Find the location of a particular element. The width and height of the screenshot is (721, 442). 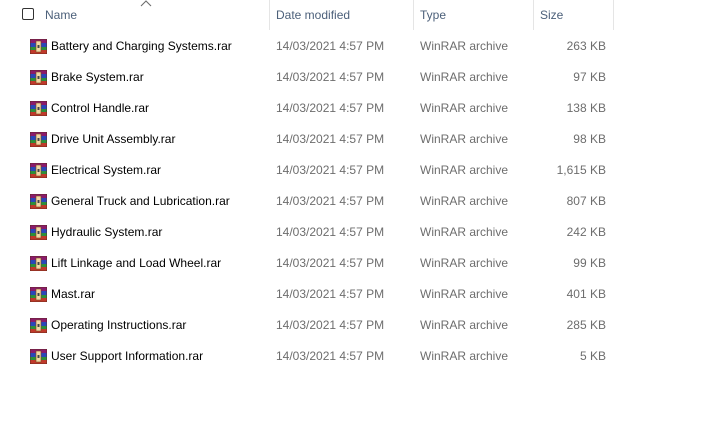

column-divider is located at coordinates (613, 15).